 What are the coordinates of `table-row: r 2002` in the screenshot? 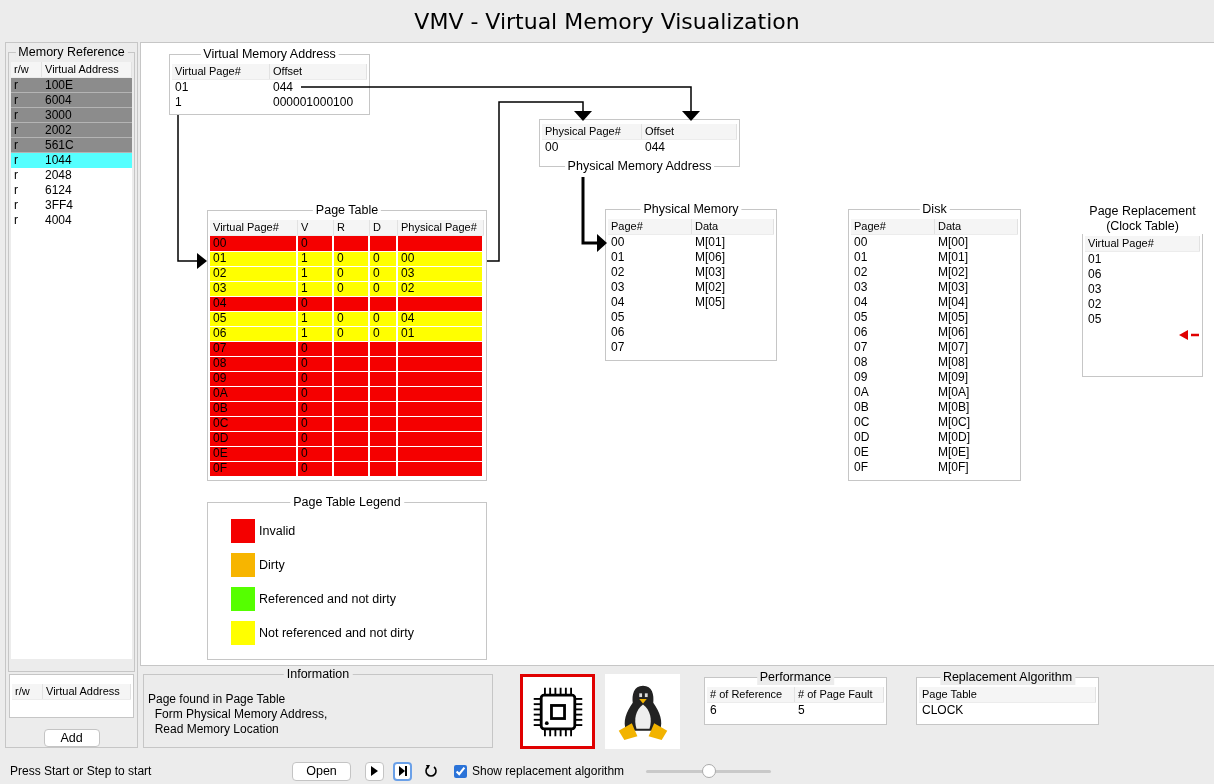 It's located at (71, 130).